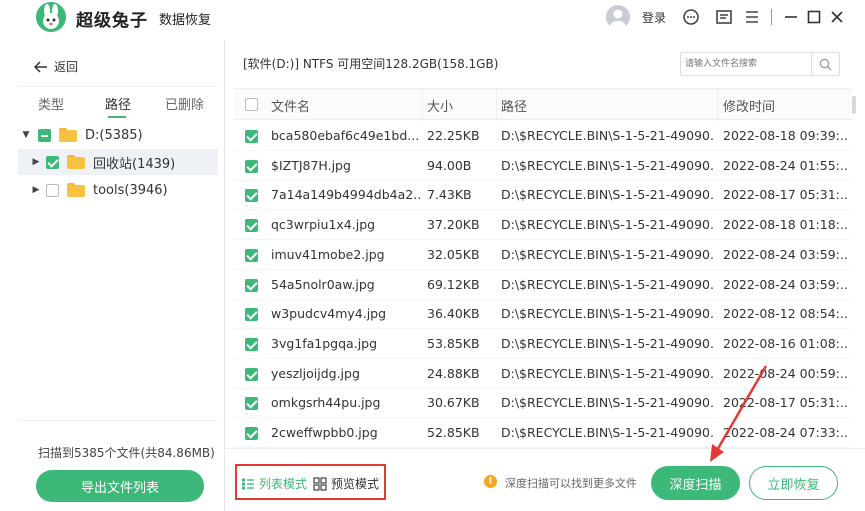  Describe the element at coordinates (248, 483) in the screenshot. I see `list-mode-icon` at that location.